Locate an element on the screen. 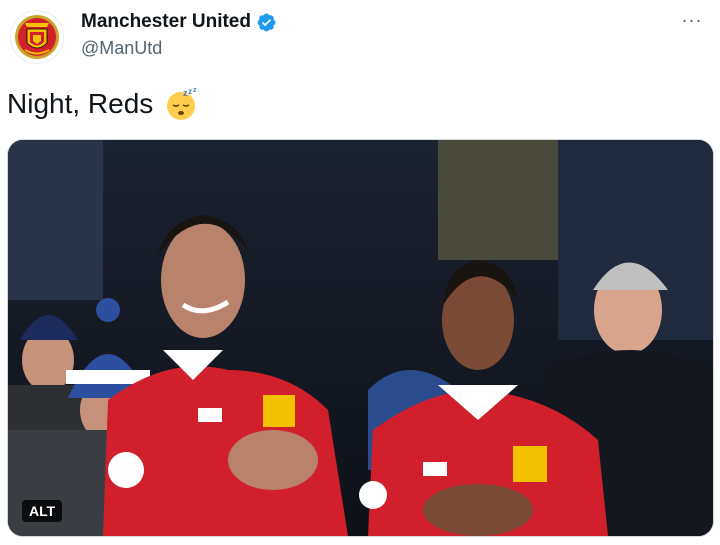  name-row: Manchester United is located at coordinates (179, 22).